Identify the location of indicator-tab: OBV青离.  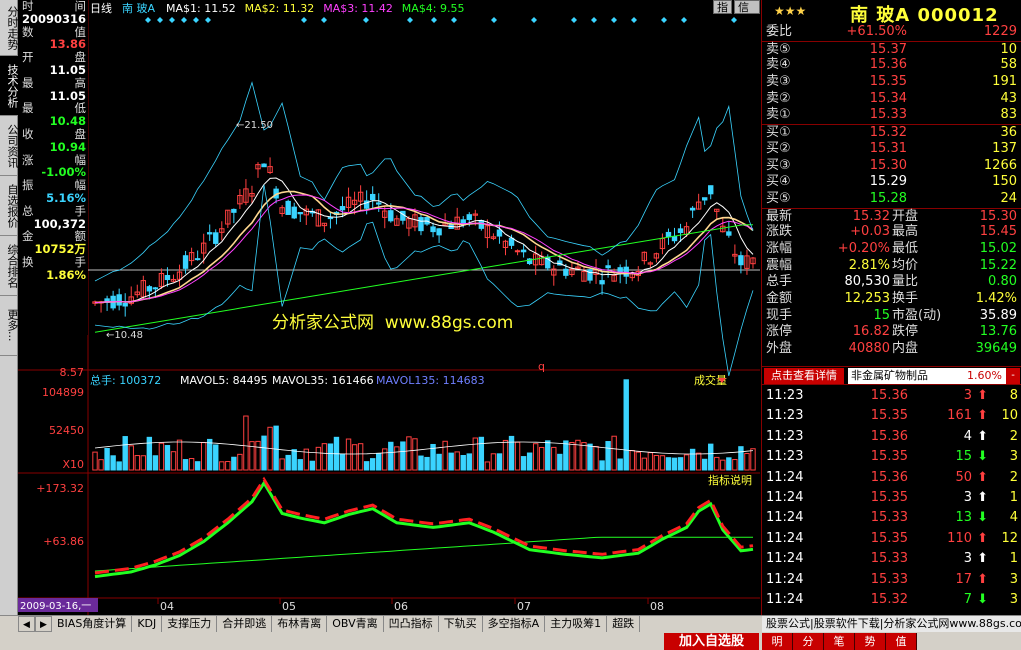
(355, 624).